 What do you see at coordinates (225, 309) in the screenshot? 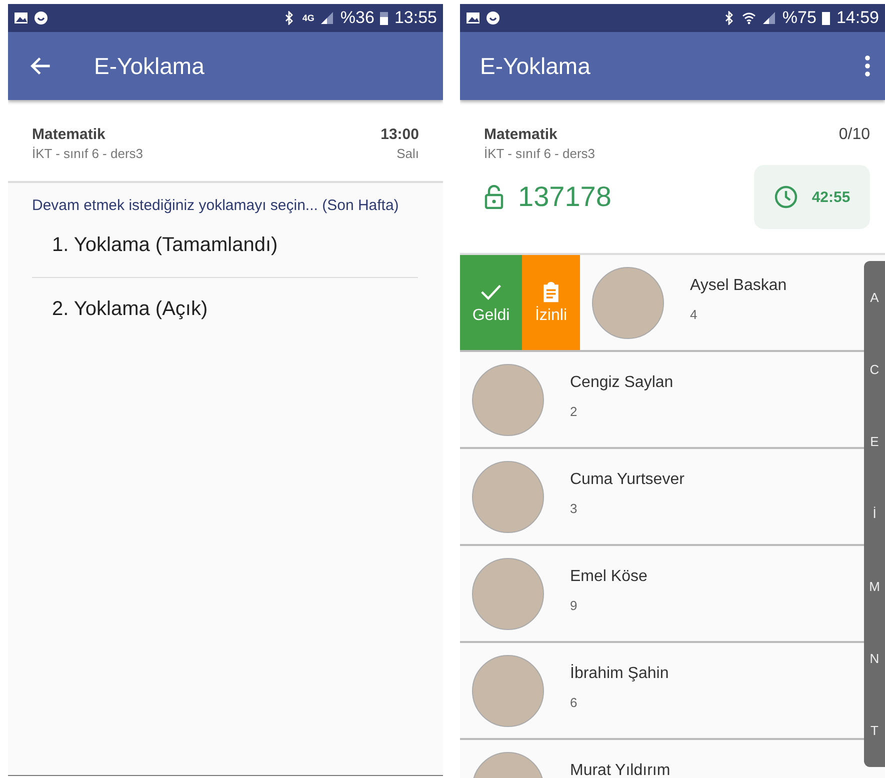
I see `session-item: 2. Yoklama (Açık)` at bounding box center [225, 309].